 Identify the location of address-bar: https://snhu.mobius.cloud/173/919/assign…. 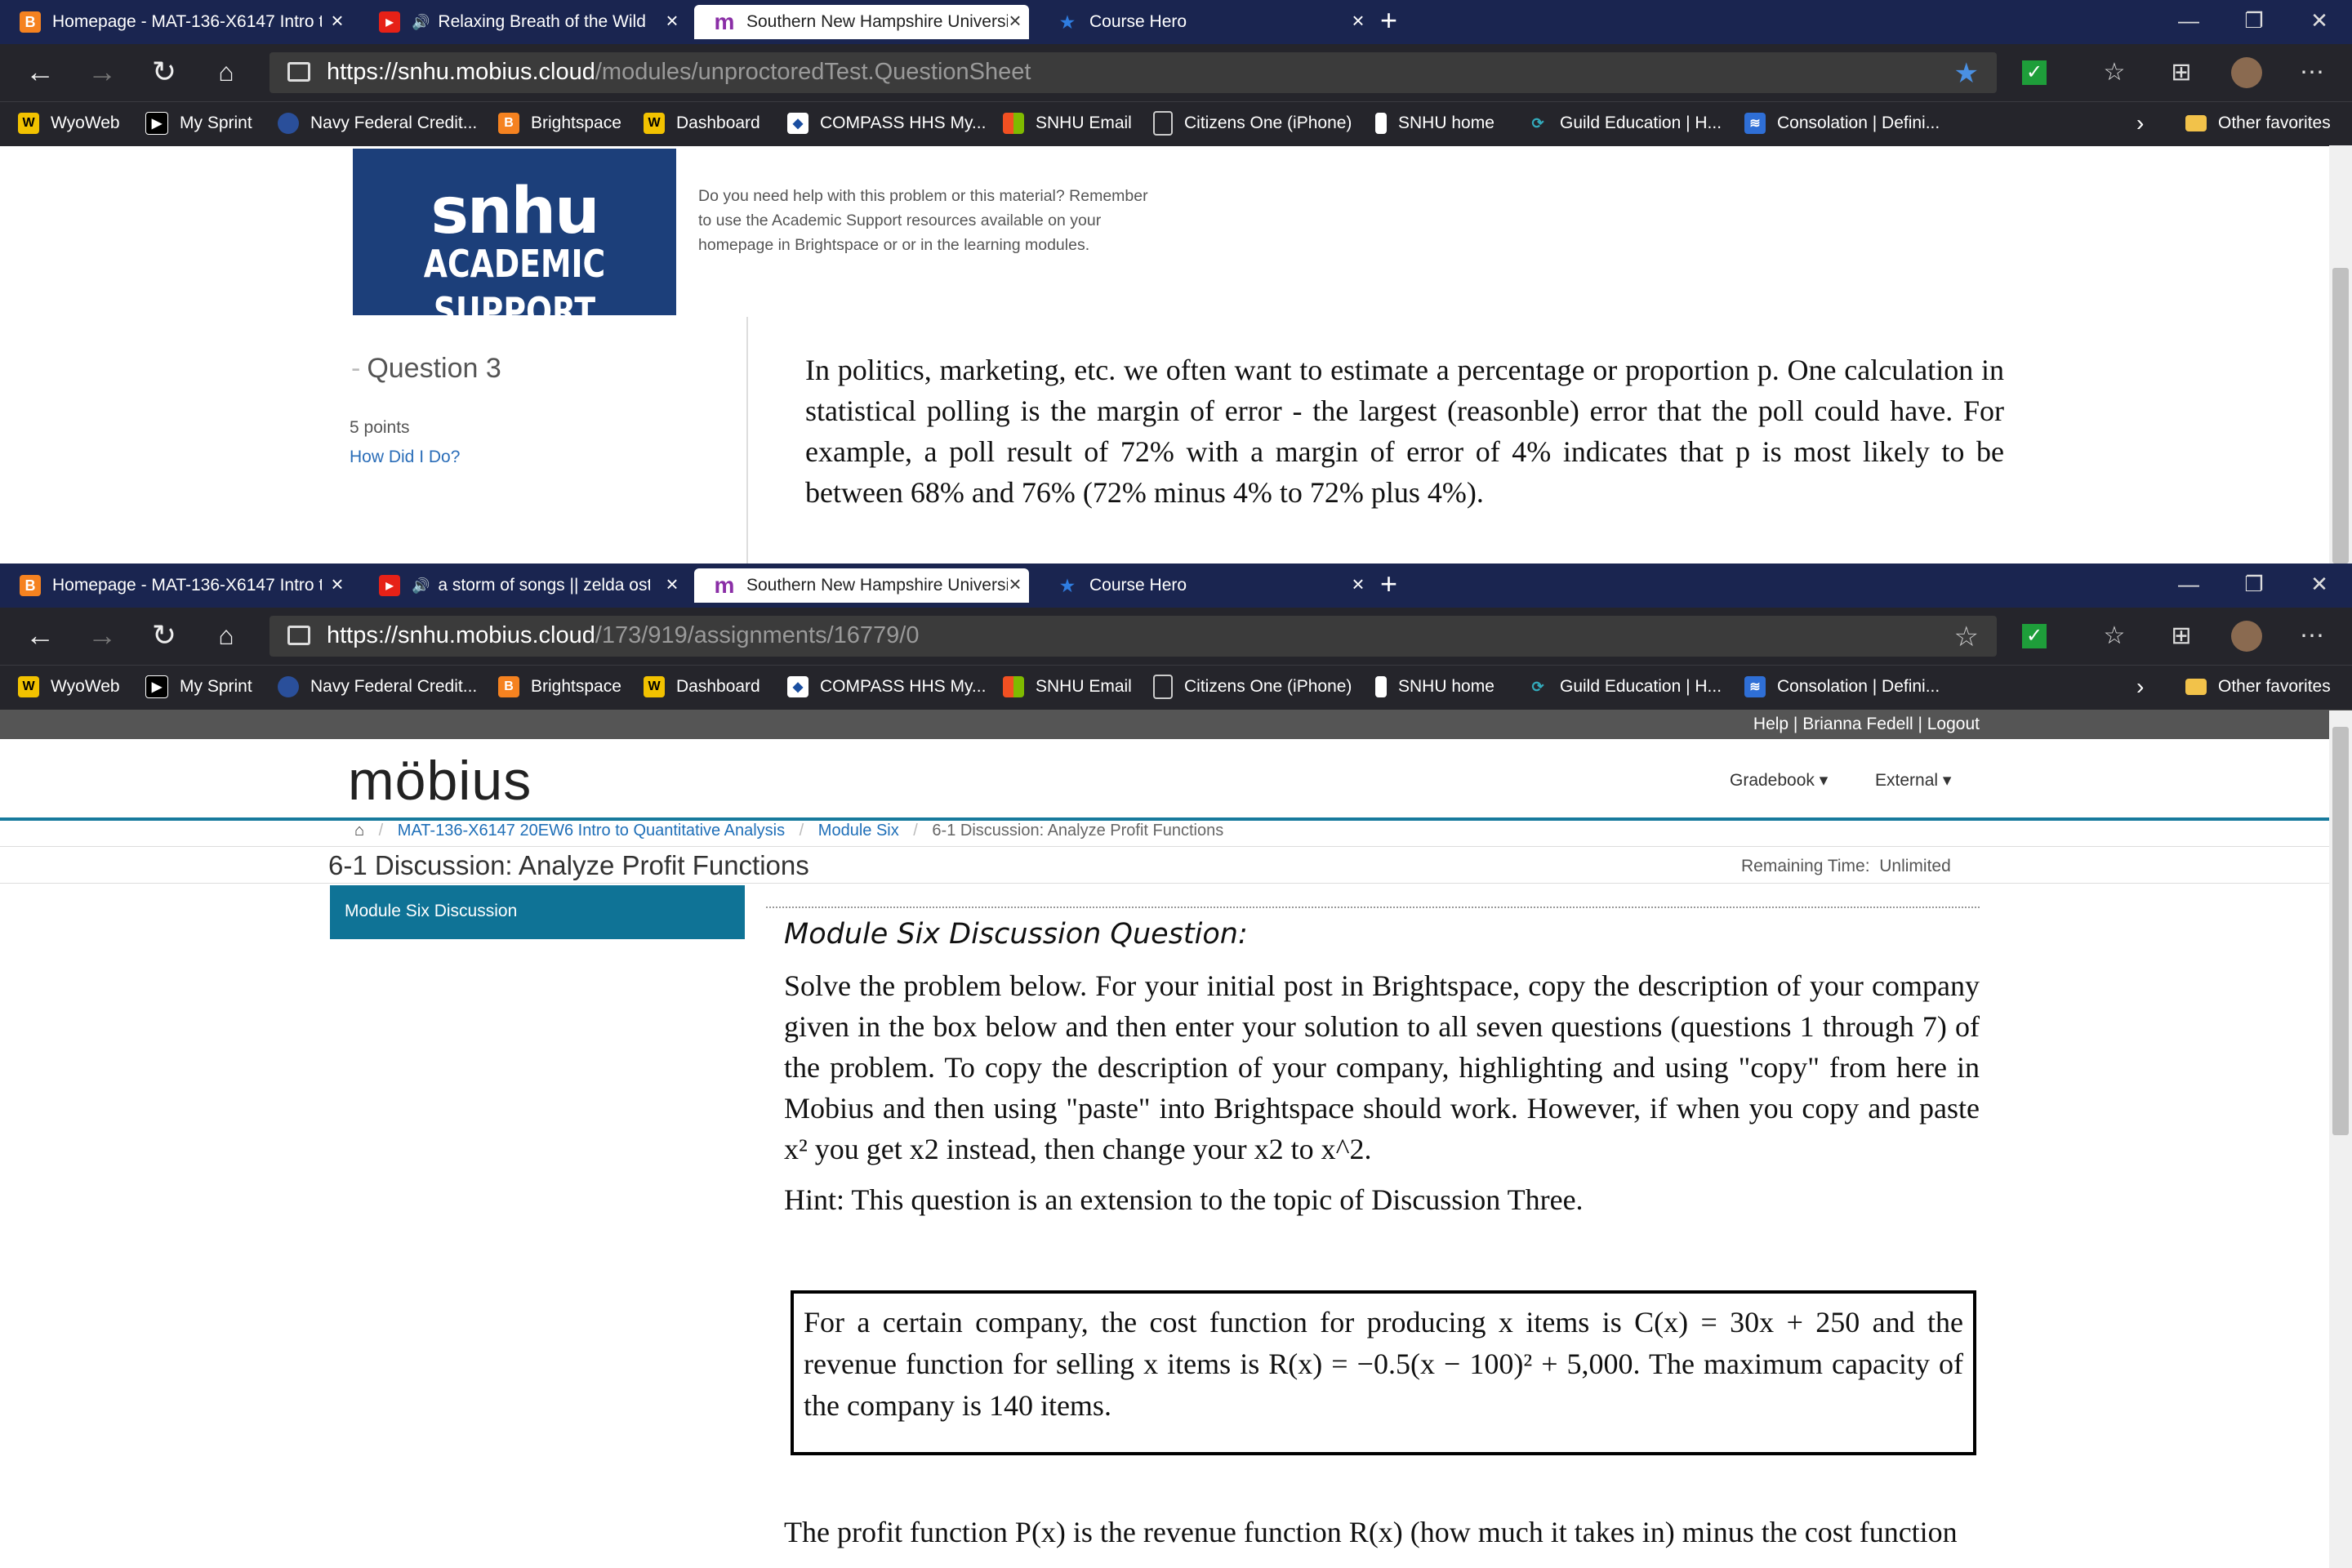
(1133, 636).